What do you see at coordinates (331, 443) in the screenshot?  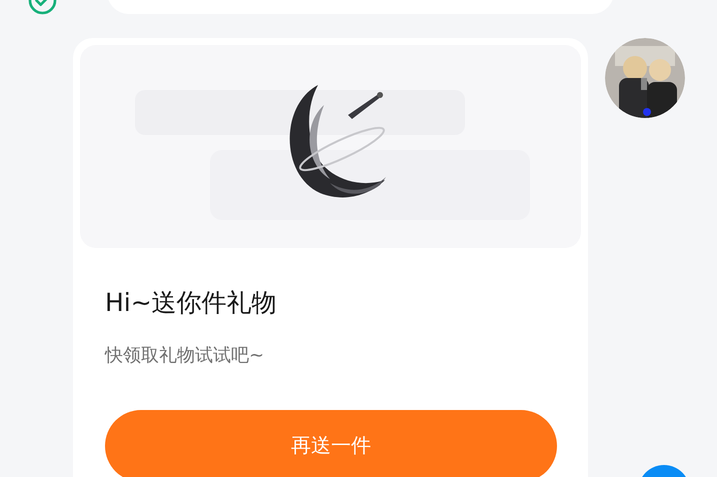 I see `send-again-button: 再送一件` at bounding box center [331, 443].